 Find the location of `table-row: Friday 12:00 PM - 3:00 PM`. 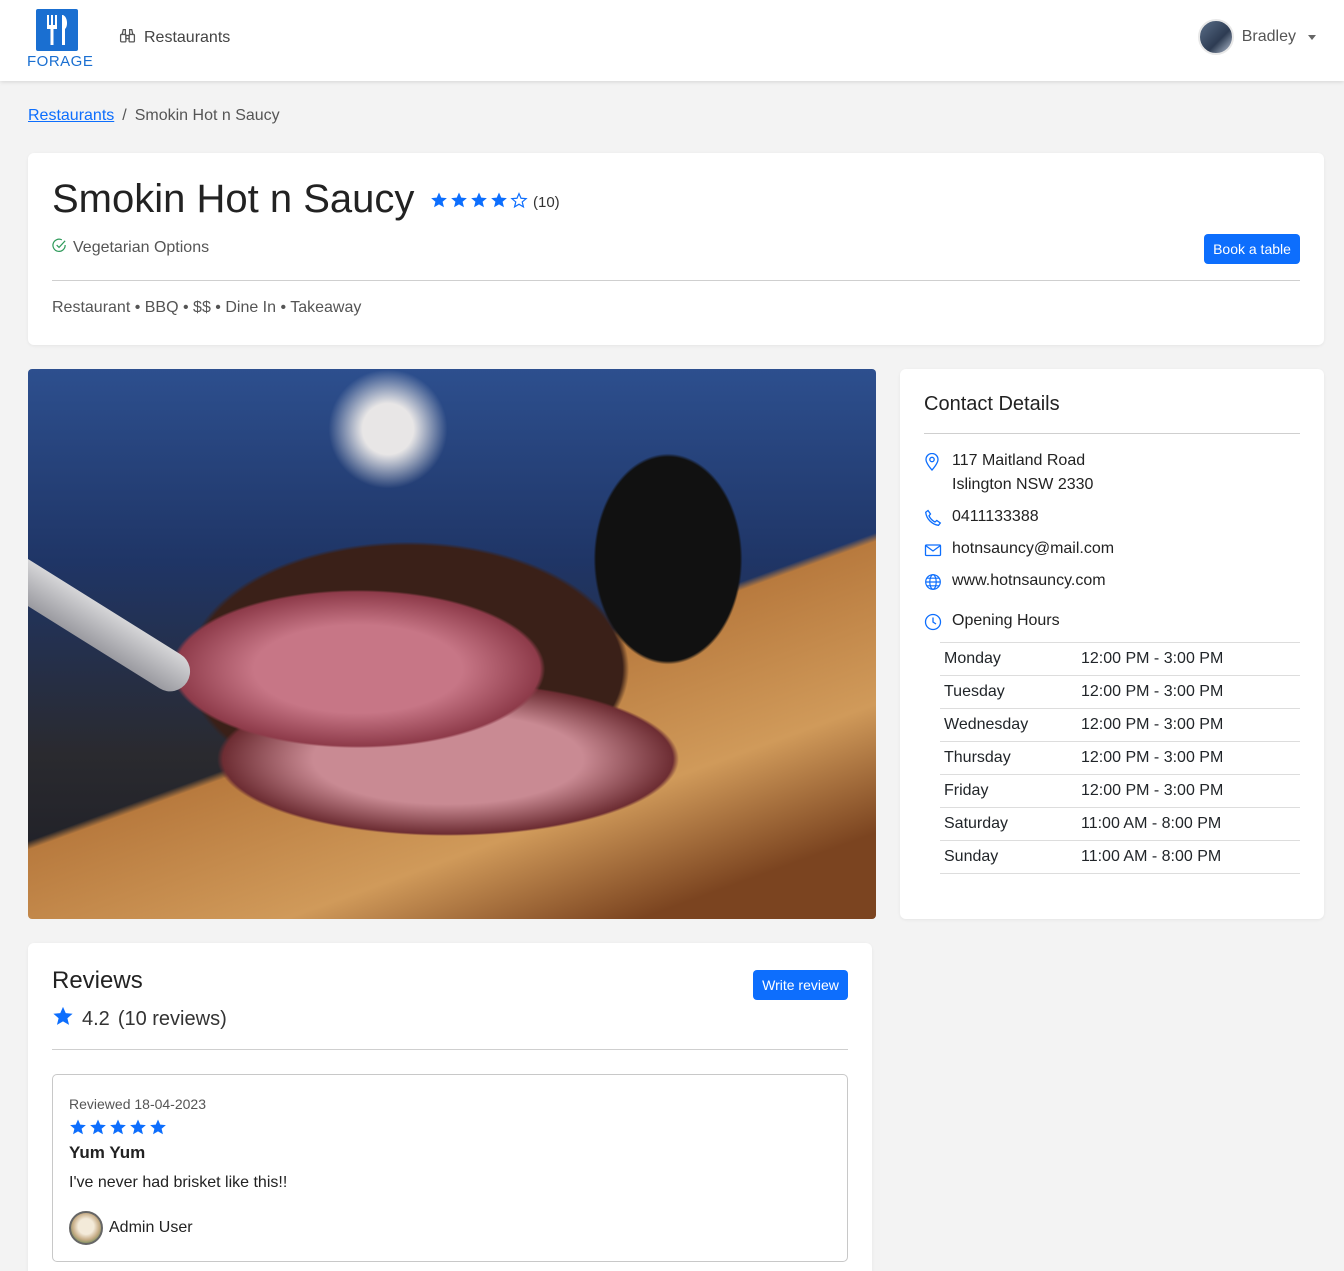

table-row: Friday 12:00 PM - 3:00 PM is located at coordinates (1120, 791).